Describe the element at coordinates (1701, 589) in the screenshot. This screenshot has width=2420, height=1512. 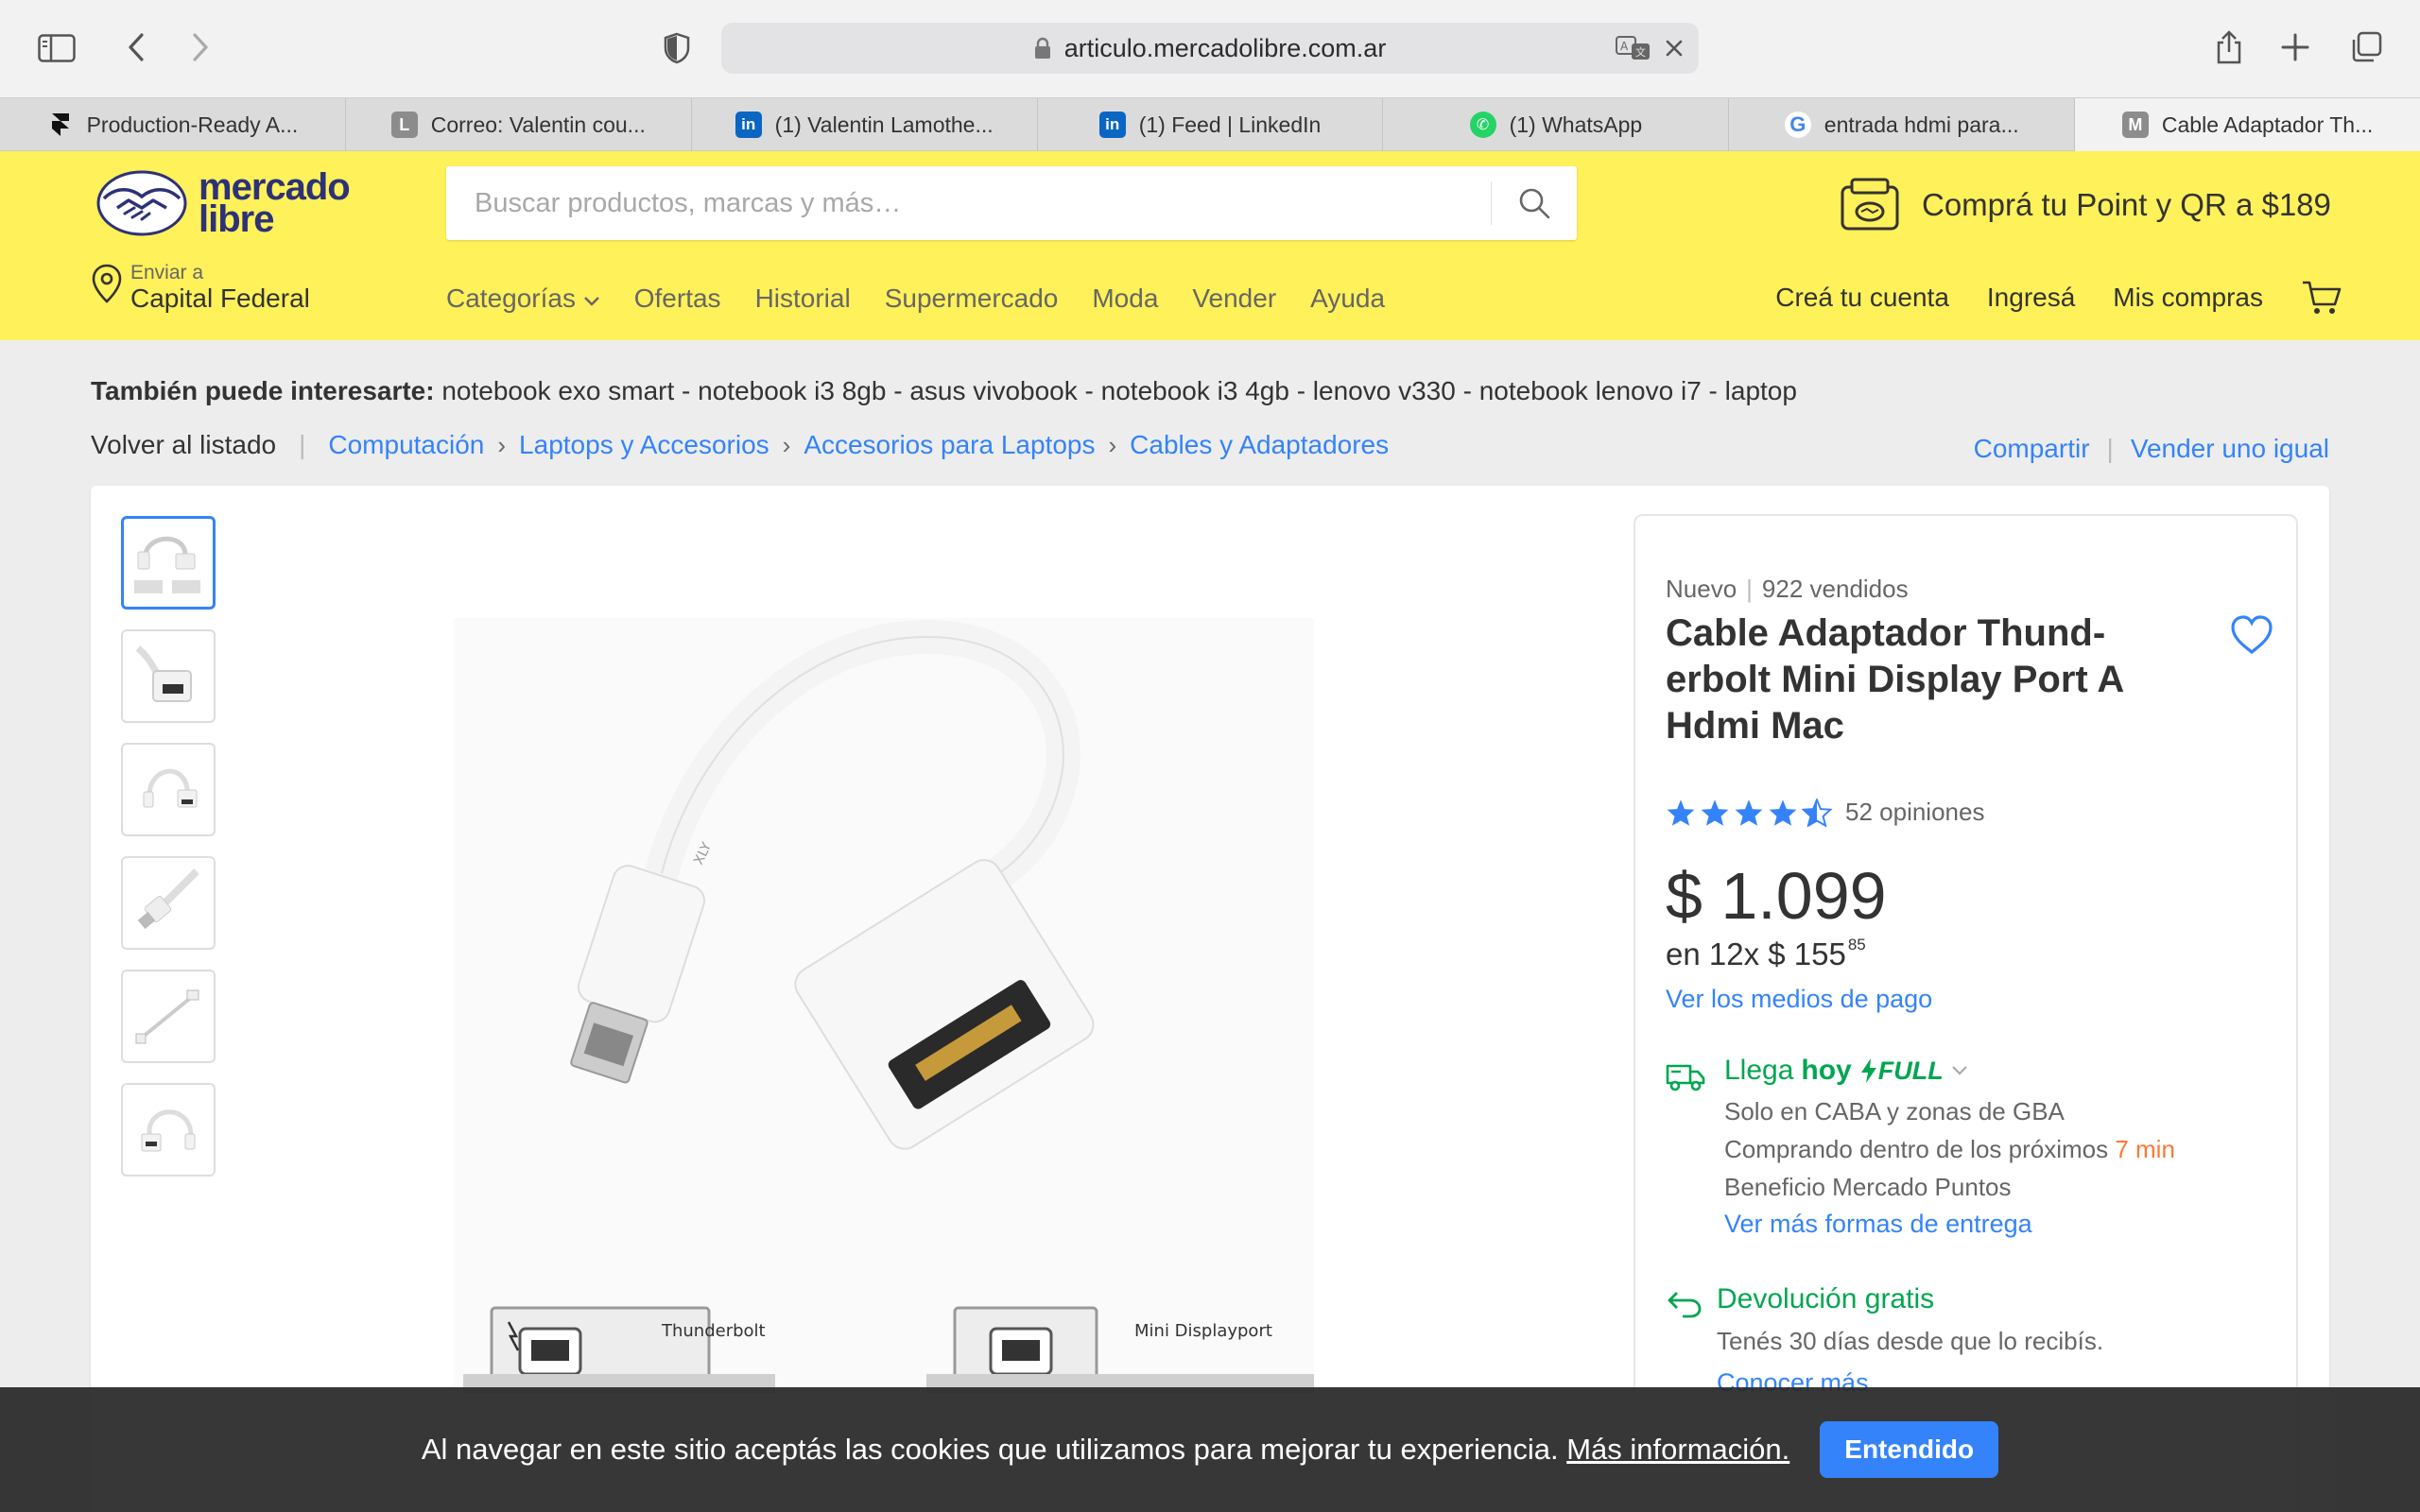
I see `condition-text: Nuevo` at that location.